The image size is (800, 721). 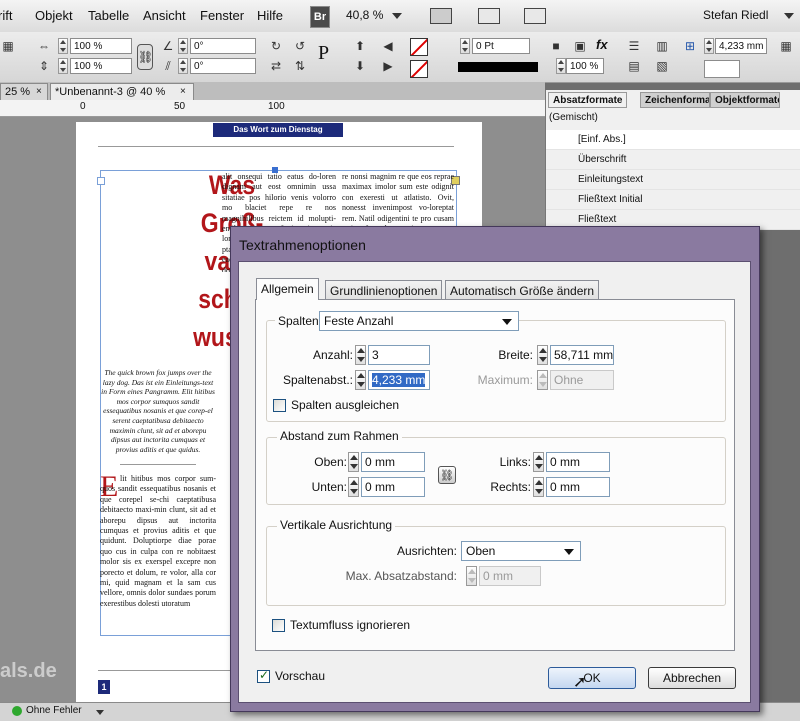 I want to click on columns-icon: ▥, so click(x=662, y=46).